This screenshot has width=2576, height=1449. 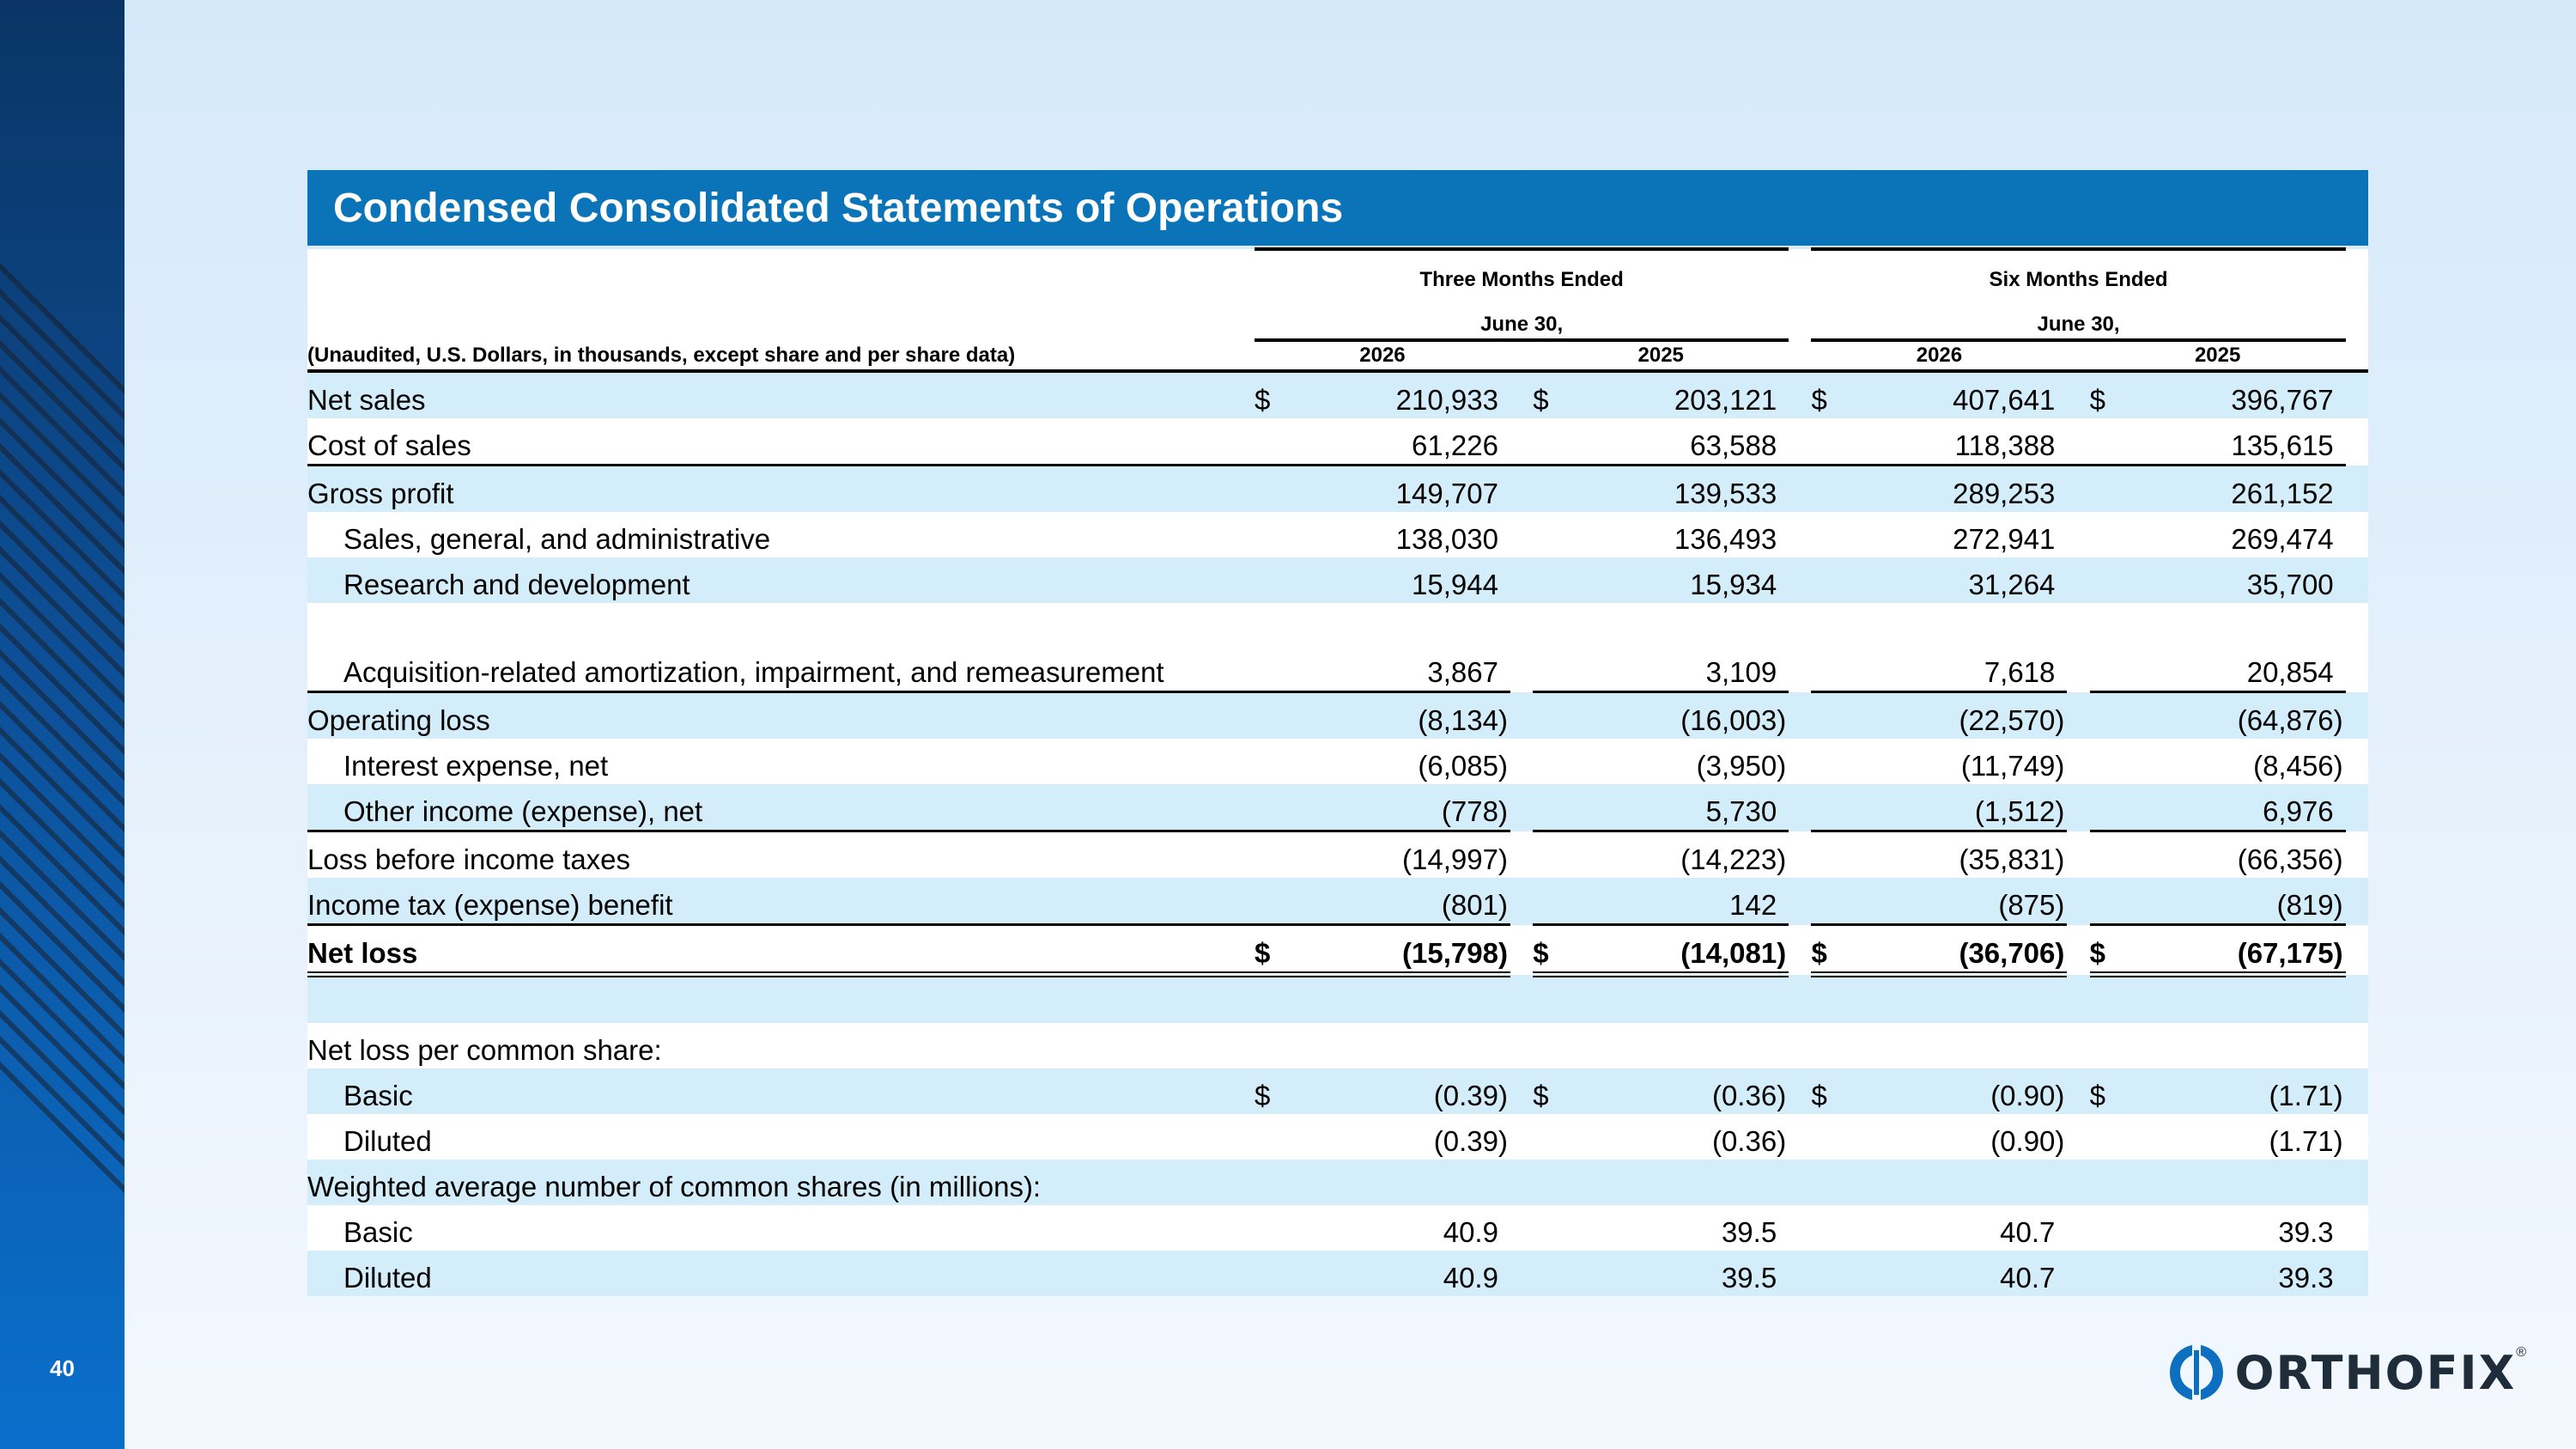 What do you see at coordinates (2375, 1372) in the screenshot?
I see `logo-text: ORTHOFIX` at bounding box center [2375, 1372].